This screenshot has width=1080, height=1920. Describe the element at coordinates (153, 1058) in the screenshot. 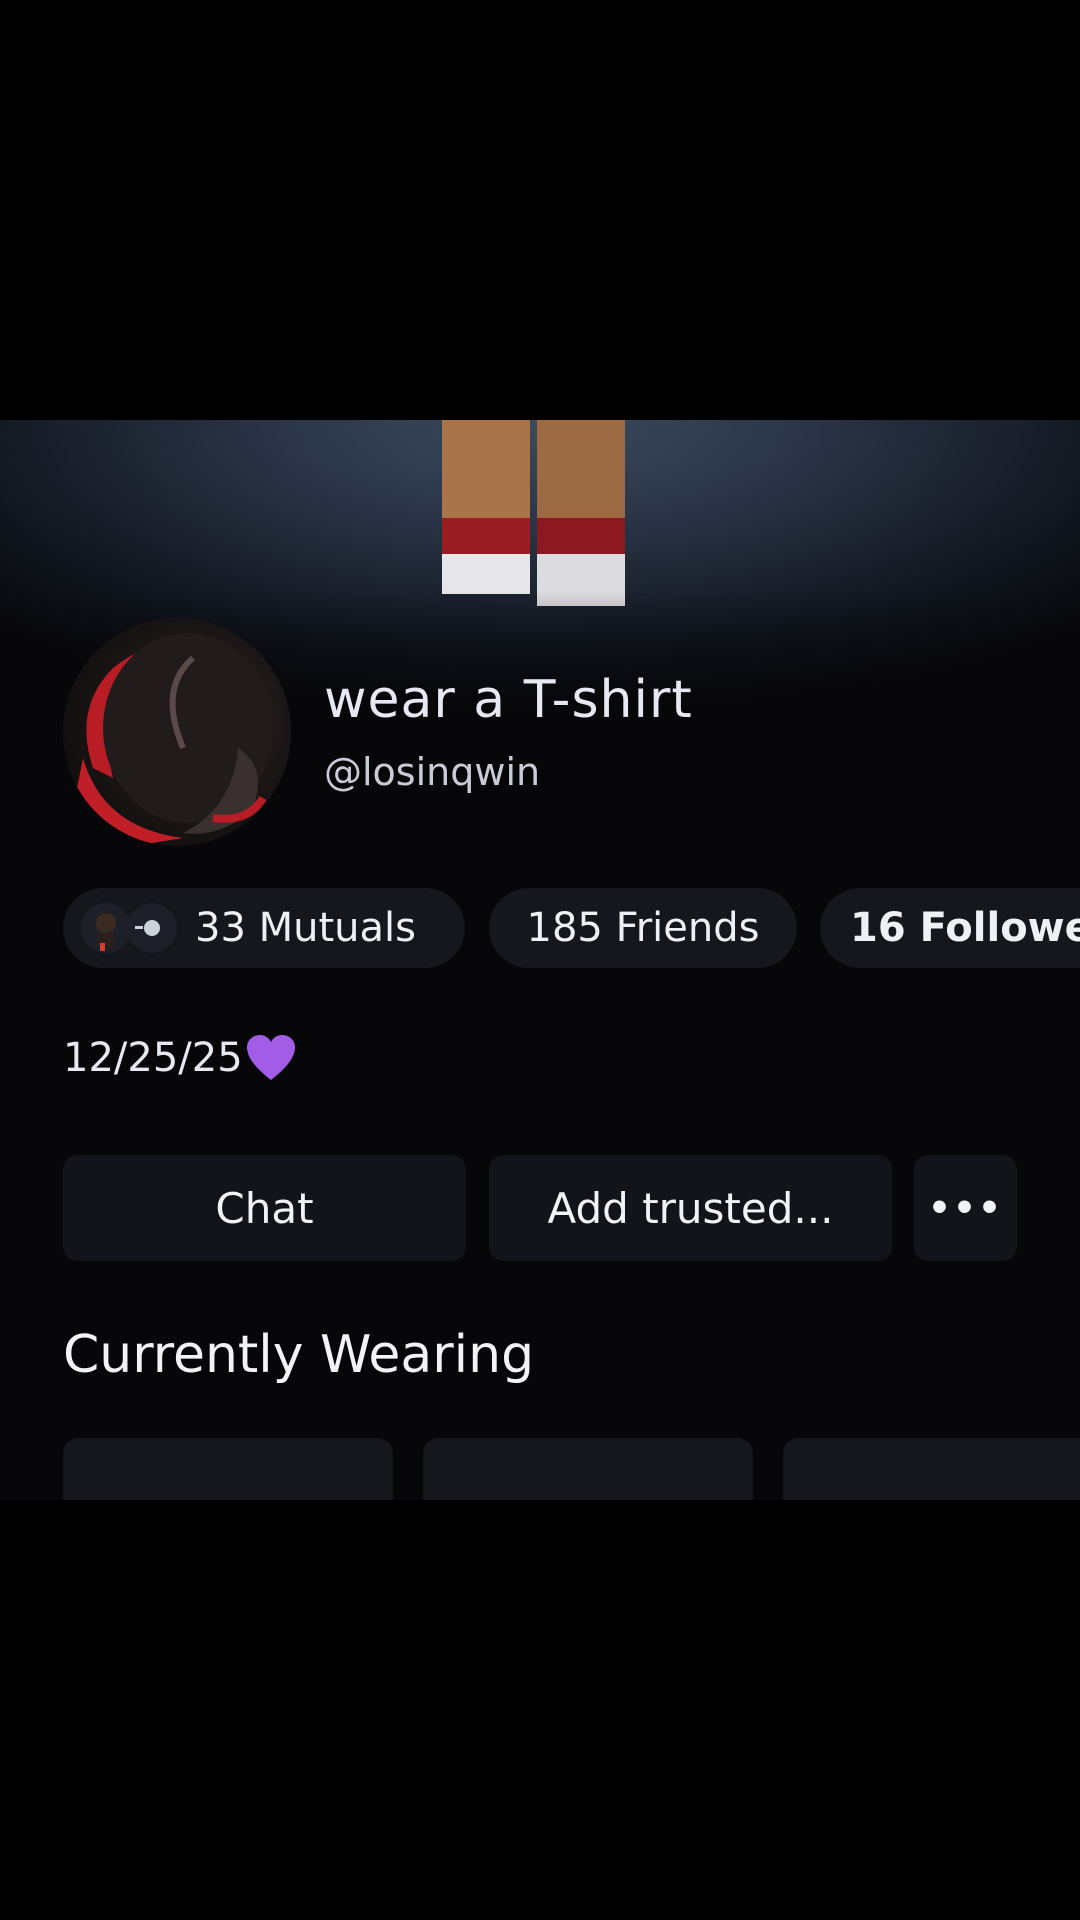

I see `bio-text: 12/25/25` at that location.